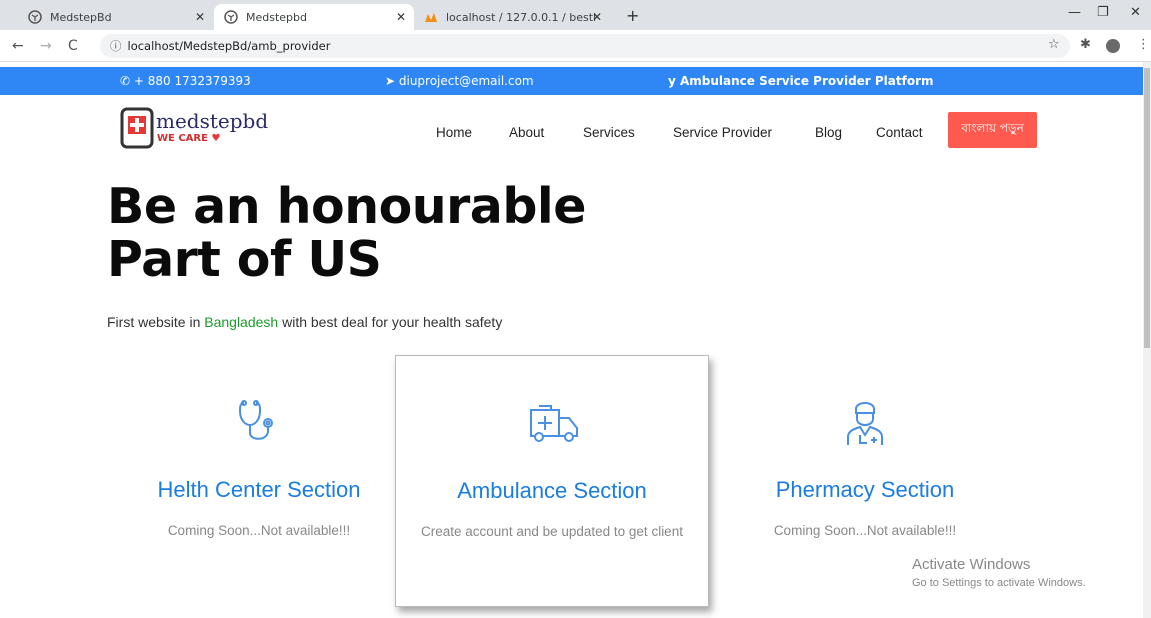 This screenshot has width=1151, height=618. What do you see at coordinates (585, 46) in the screenshot?
I see `address-bar: ⓘ localhost/MedstepBd/amb_provider` at bounding box center [585, 46].